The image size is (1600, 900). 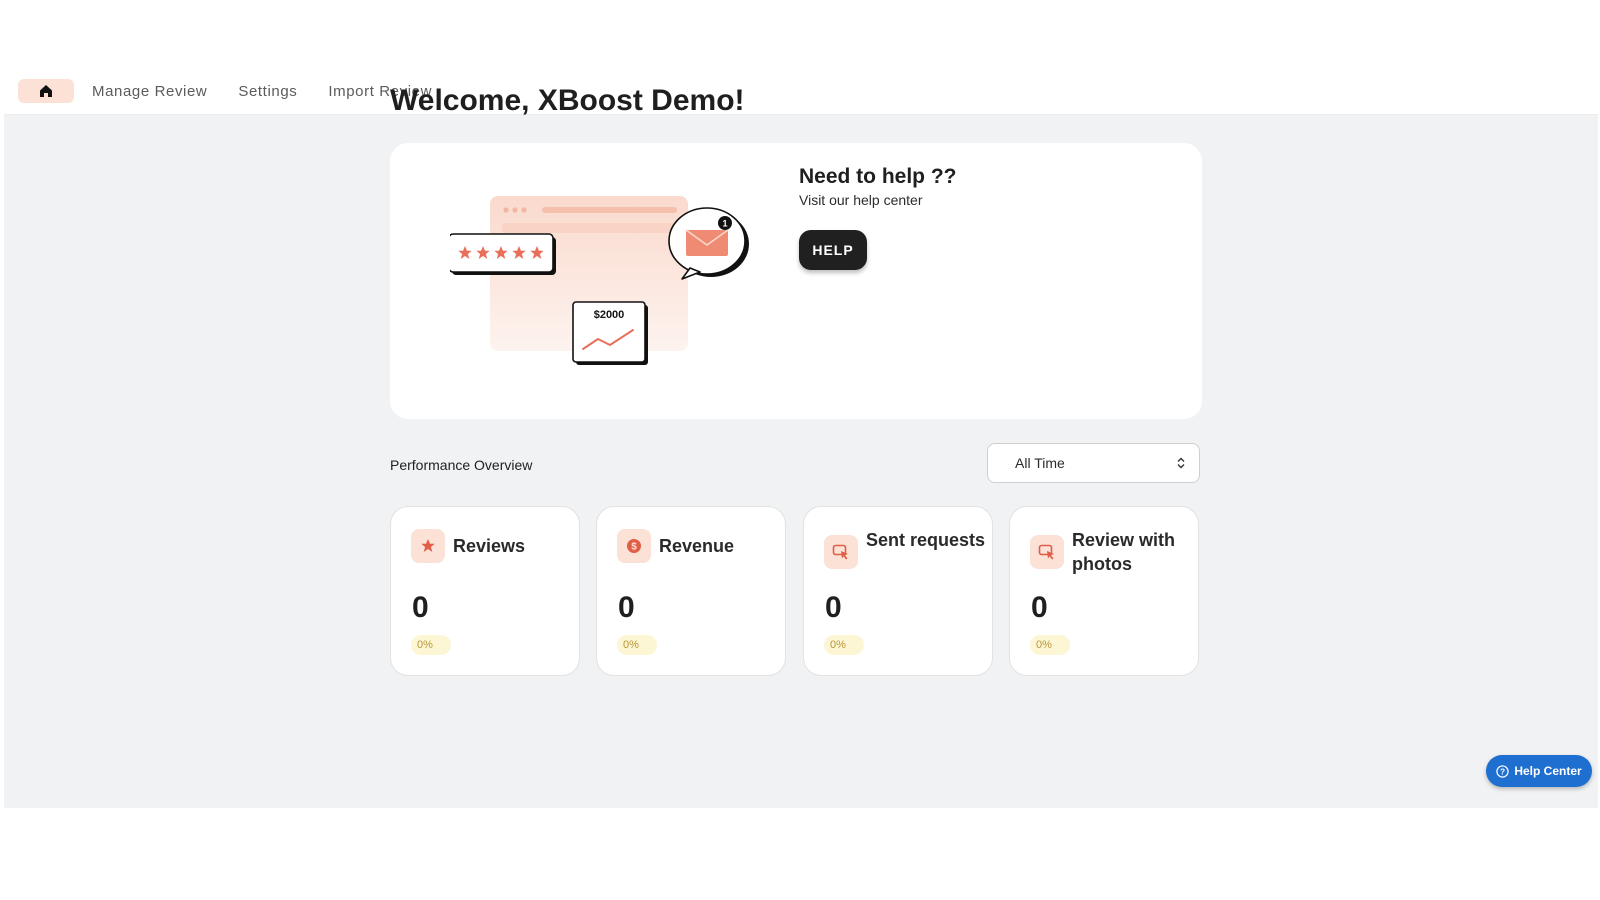 I want to click on nav-settings: Settings, so click(x=267, y=91).